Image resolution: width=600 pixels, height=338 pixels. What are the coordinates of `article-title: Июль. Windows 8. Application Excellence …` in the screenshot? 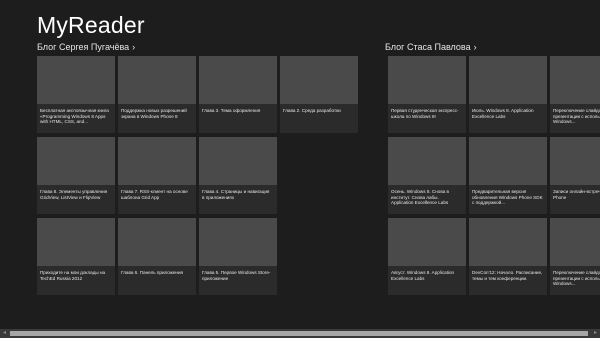 It's located at (508, 118).